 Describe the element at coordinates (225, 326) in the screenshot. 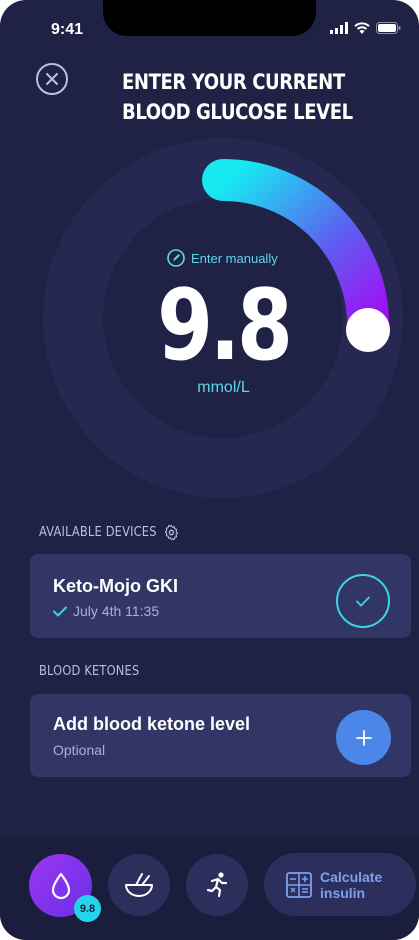

I see `glucose-value: 9.8` at that location.